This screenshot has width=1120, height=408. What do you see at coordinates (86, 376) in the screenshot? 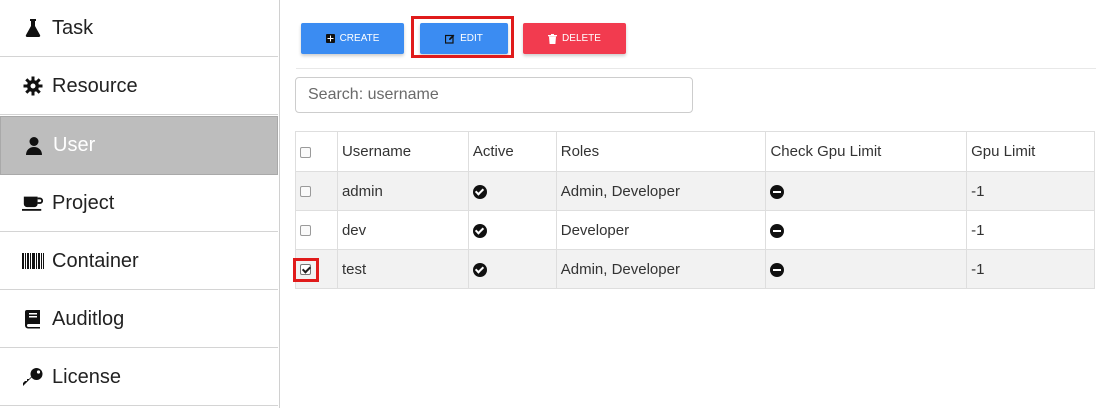
I see `sidebar-item-label: License` at bounding box center [86, 376].